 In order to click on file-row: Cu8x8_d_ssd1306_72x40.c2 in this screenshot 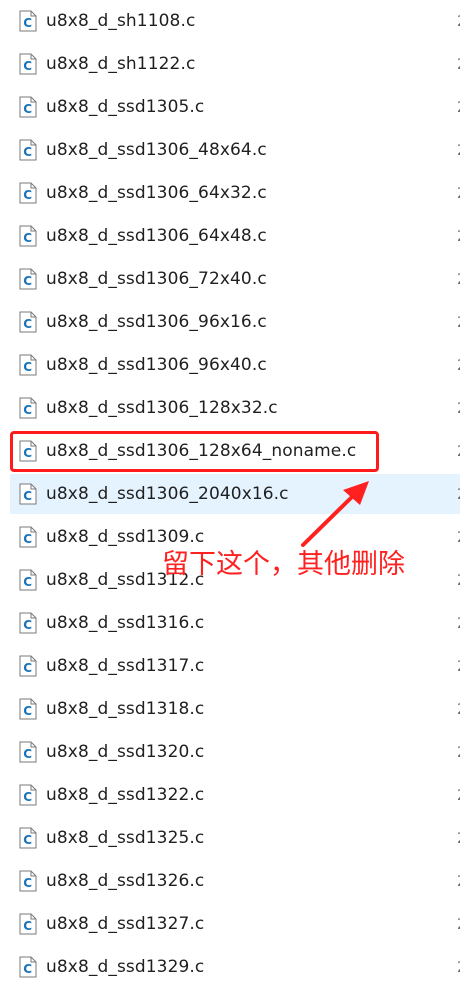, I will do `click(235, 279)`.